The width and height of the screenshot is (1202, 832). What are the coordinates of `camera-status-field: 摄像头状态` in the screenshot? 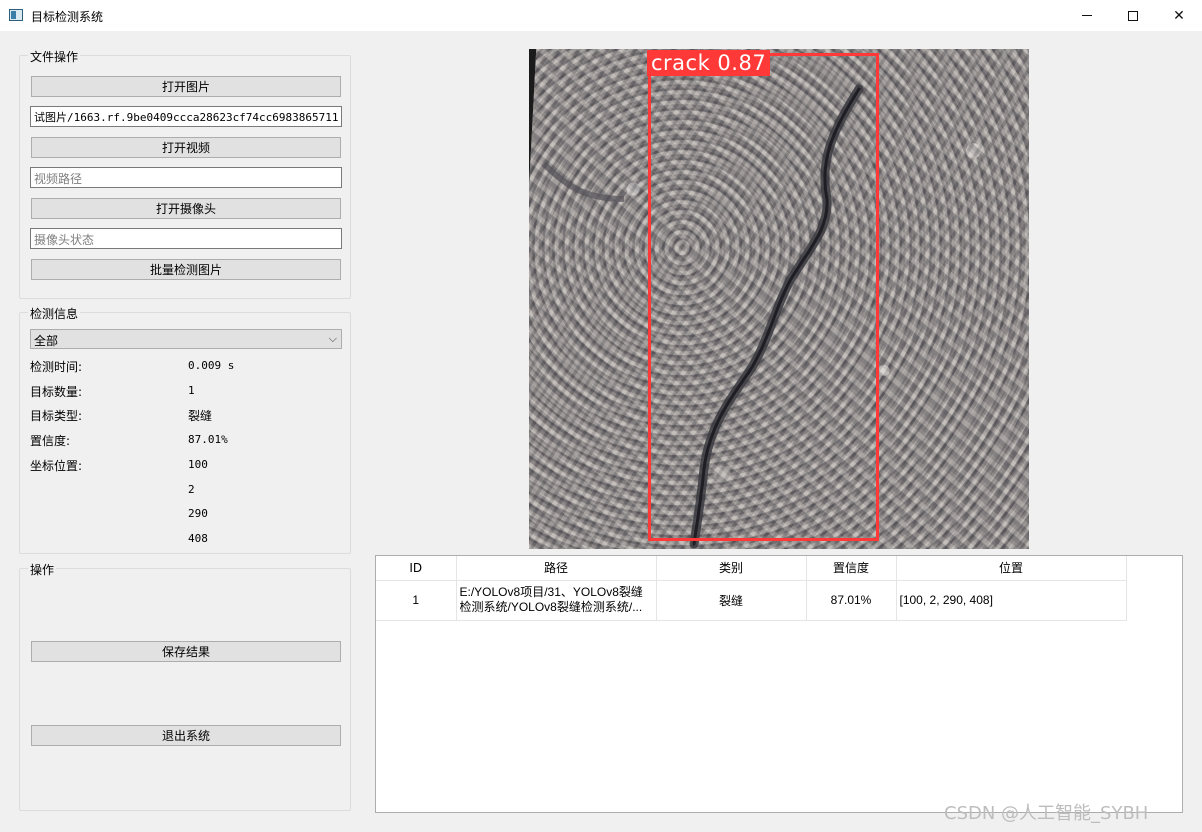 It's located at (186, 238).